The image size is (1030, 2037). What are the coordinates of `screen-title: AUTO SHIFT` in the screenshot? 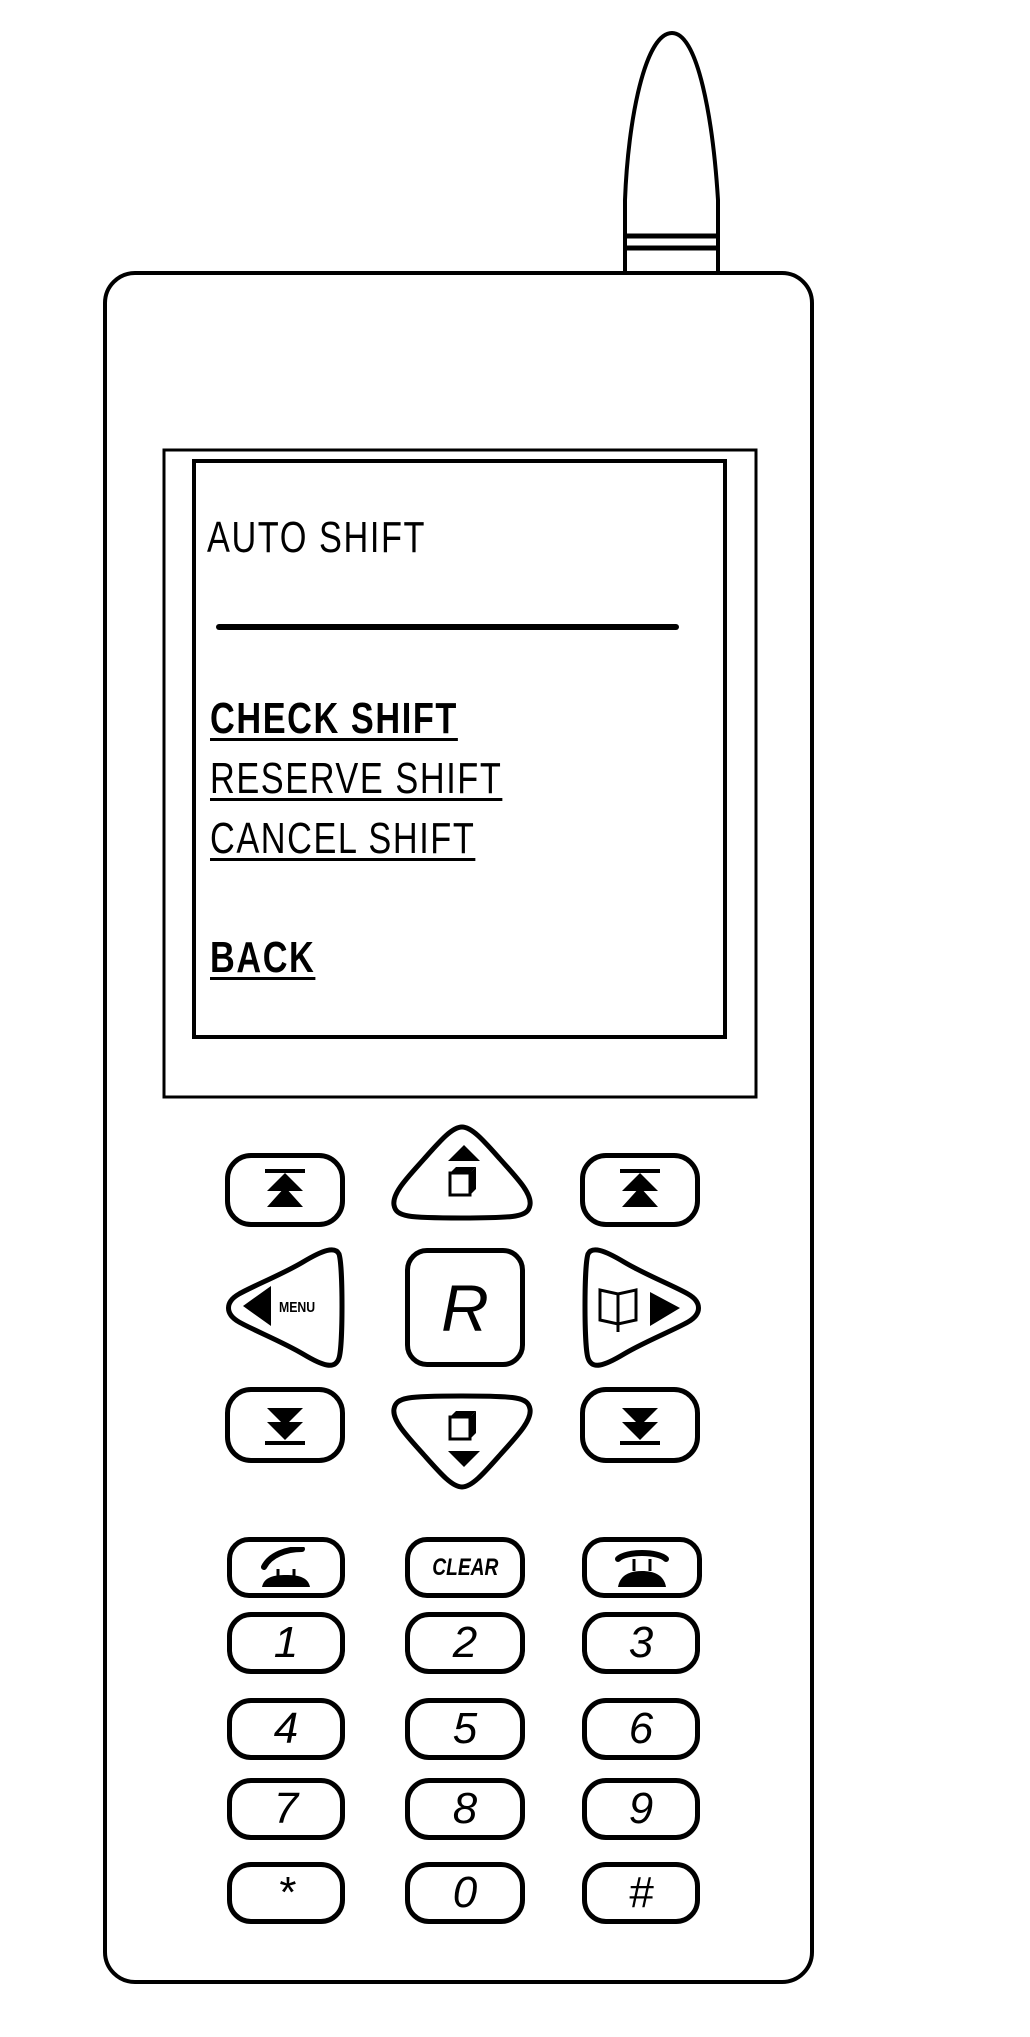 It's located at (316, 537).